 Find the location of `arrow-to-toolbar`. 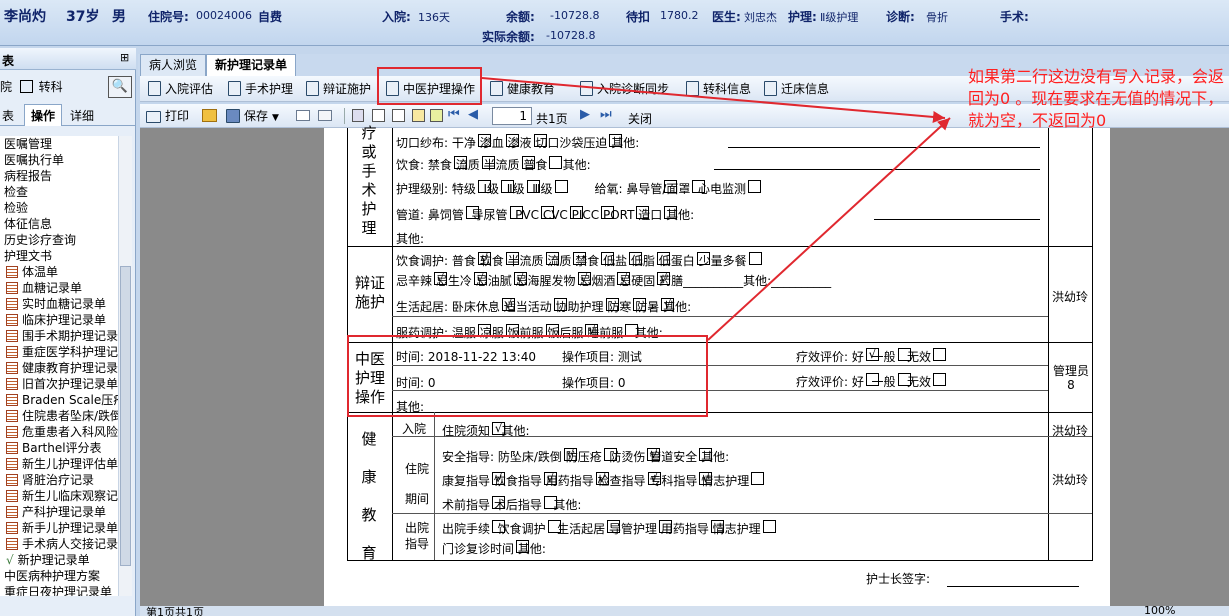

arrow-to-toolbar is located at coordinates (713, 100).